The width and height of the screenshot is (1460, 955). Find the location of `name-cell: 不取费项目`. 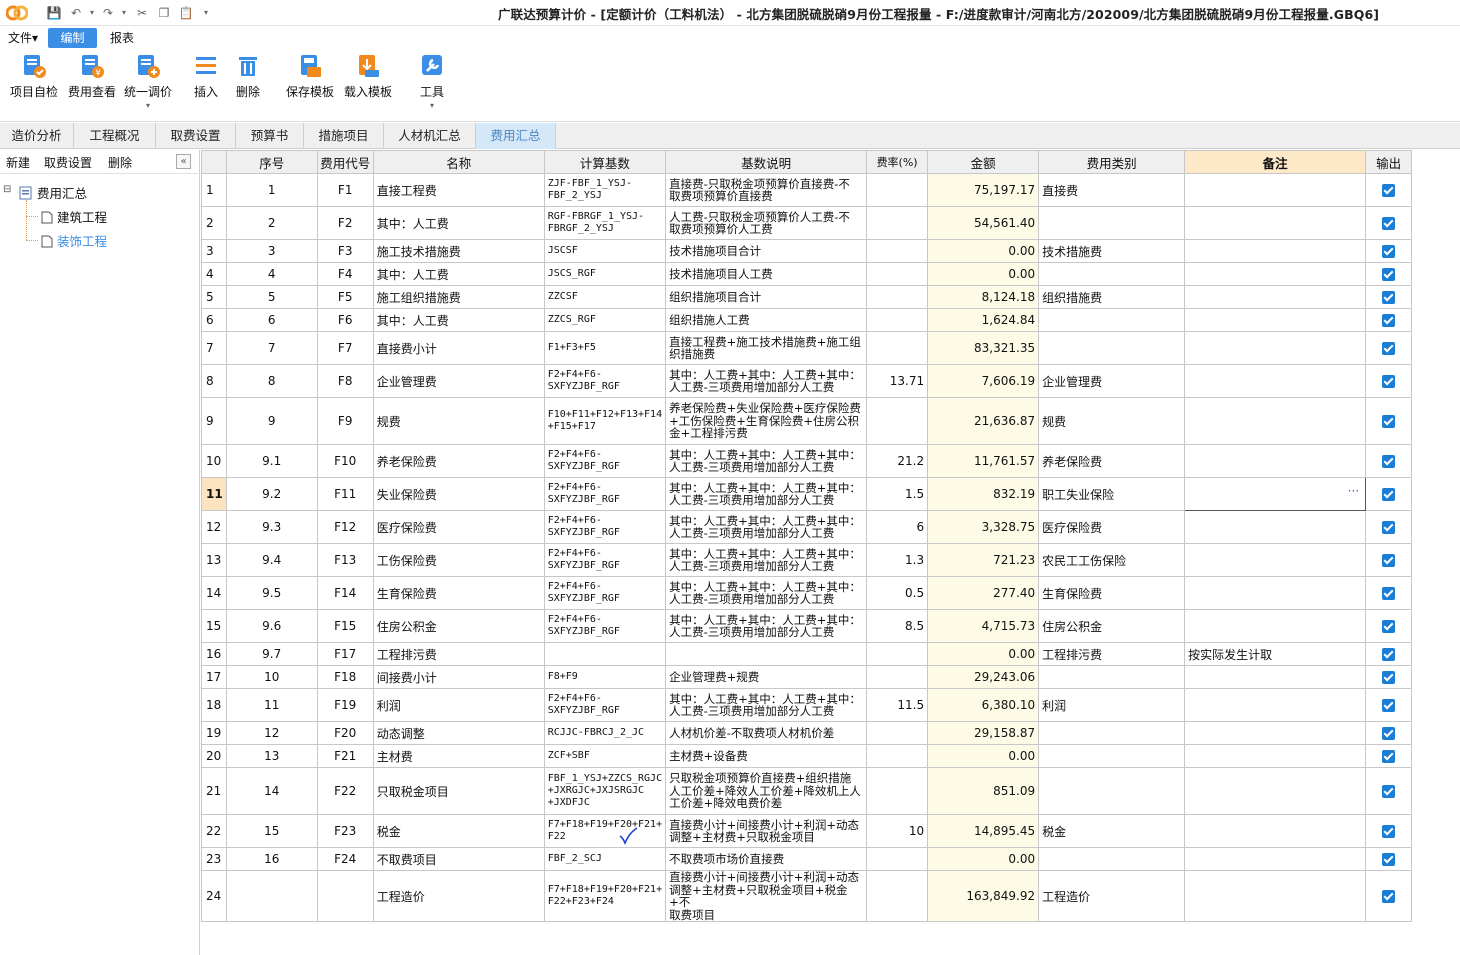

name-cell: 不取费项目 is located at coordinates (458, 859).